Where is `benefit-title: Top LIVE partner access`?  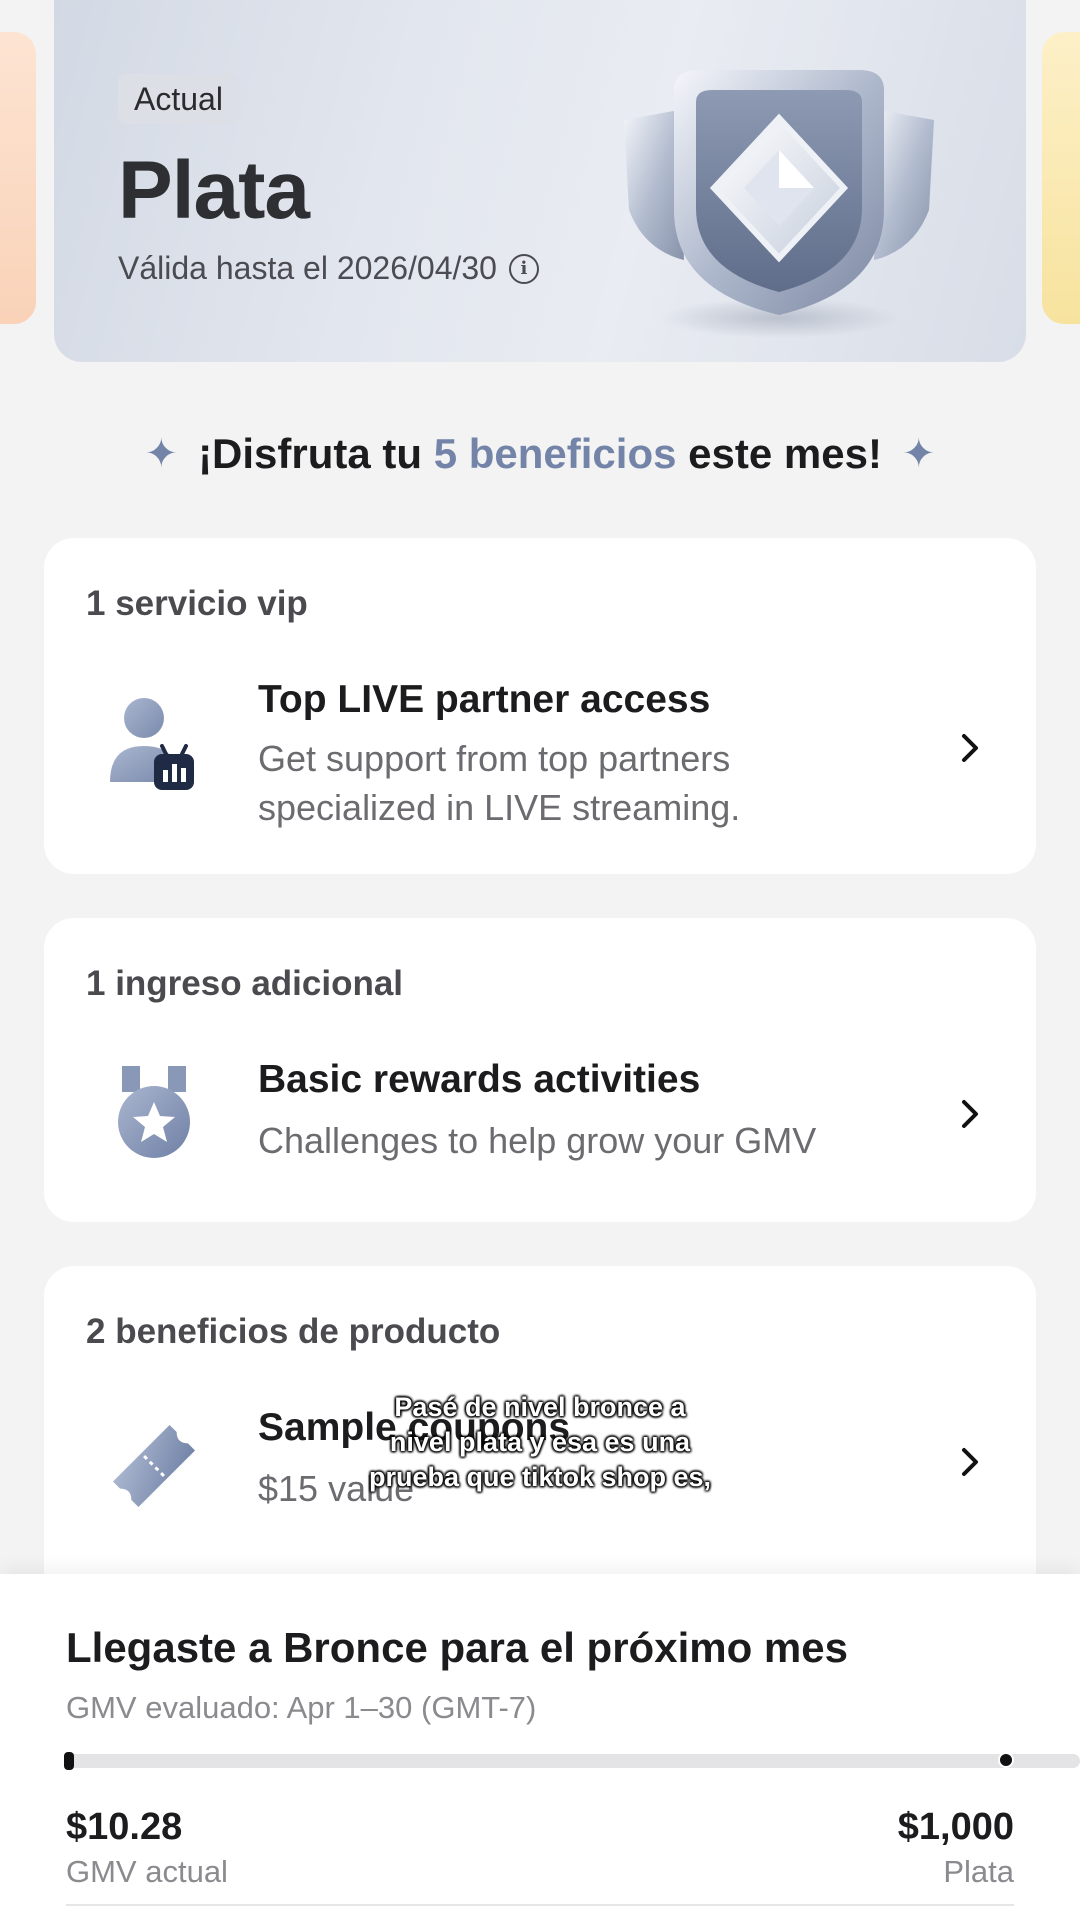 benefit-title: Top LIVE partner access is located at coordinates (484, 699).